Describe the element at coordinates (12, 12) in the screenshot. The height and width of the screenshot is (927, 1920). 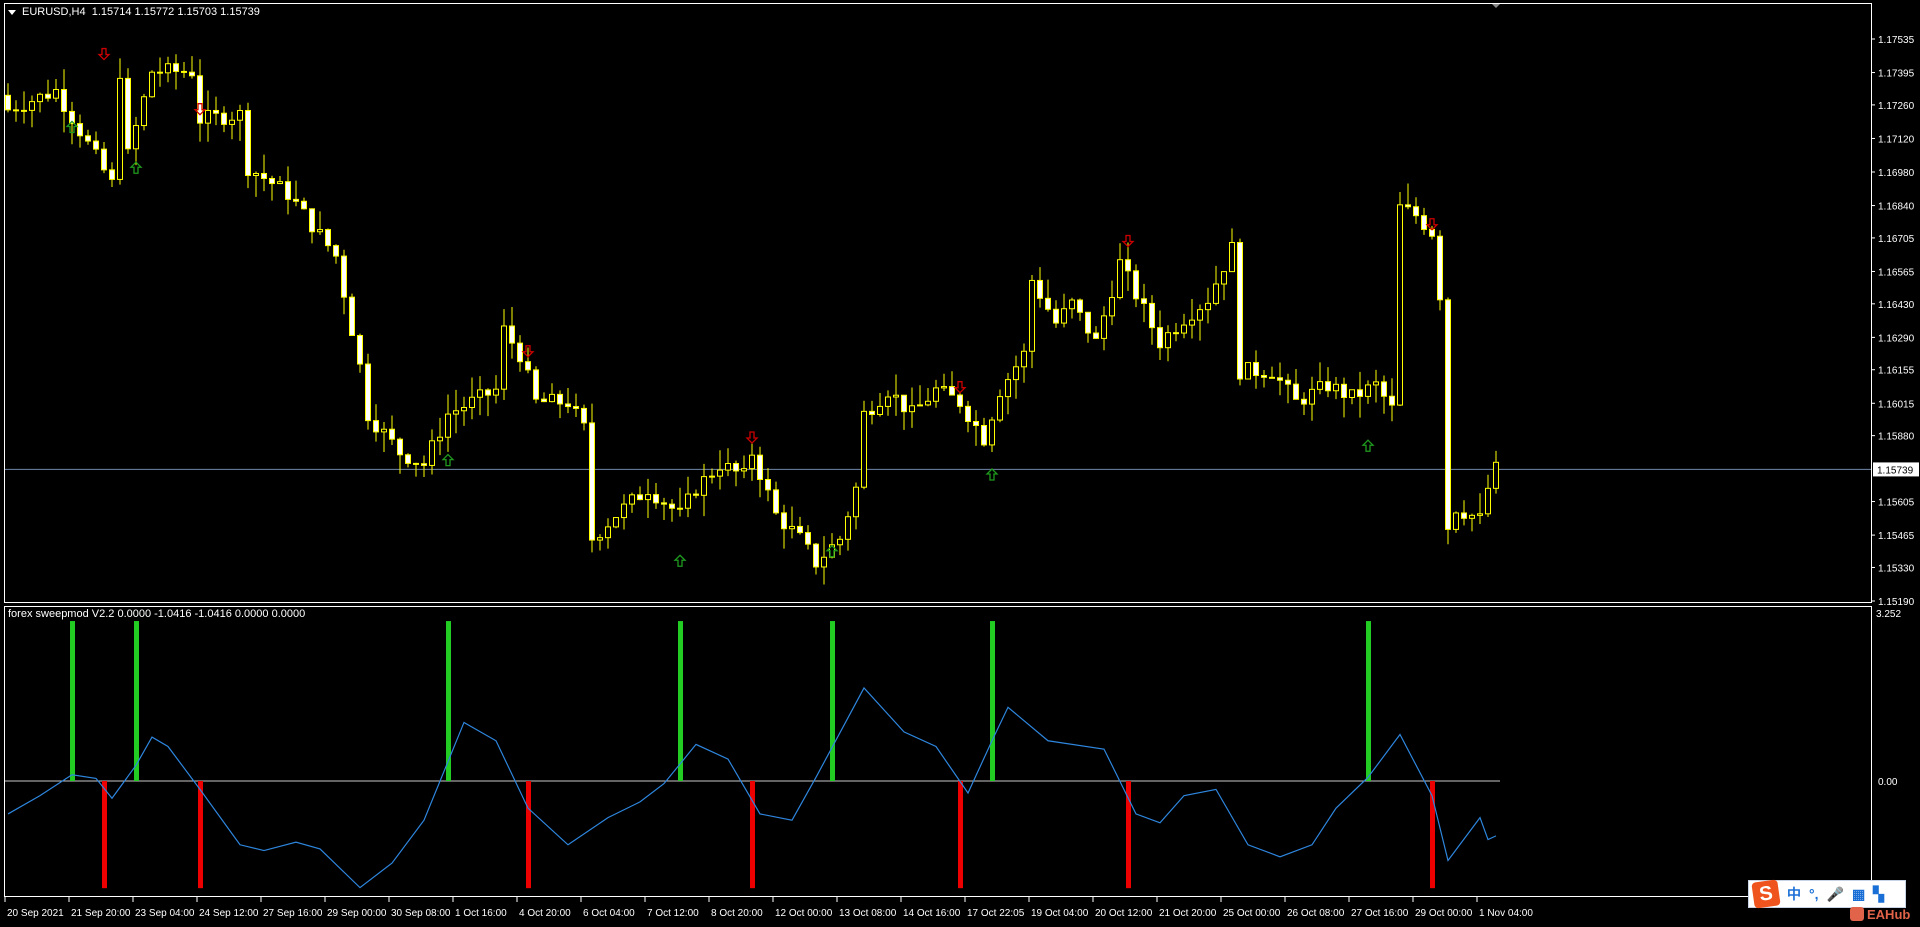
I see `dropdown-triangle-icon` at that location.